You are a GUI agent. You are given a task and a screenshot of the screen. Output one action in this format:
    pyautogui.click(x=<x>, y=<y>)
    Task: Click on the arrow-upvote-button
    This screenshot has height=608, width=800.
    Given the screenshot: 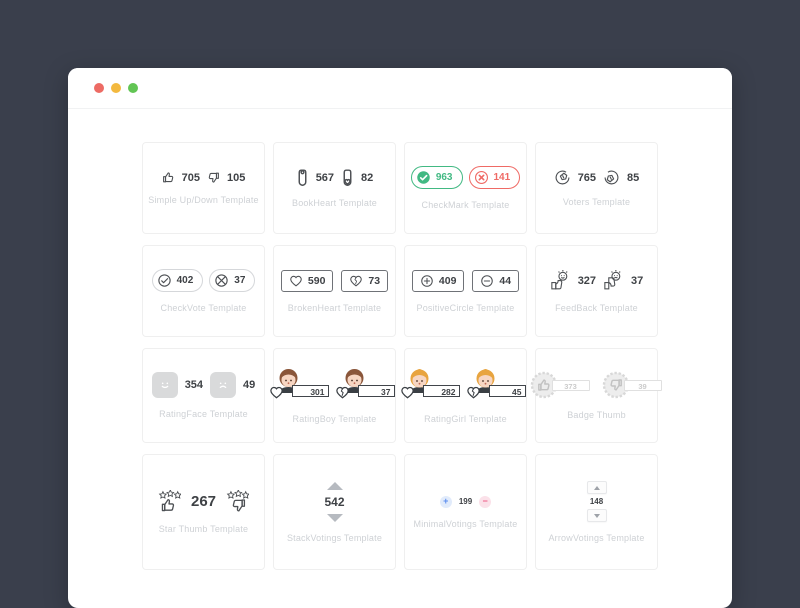 What is the action you would take?
    pyautogui.click(x=596, y=487)
    